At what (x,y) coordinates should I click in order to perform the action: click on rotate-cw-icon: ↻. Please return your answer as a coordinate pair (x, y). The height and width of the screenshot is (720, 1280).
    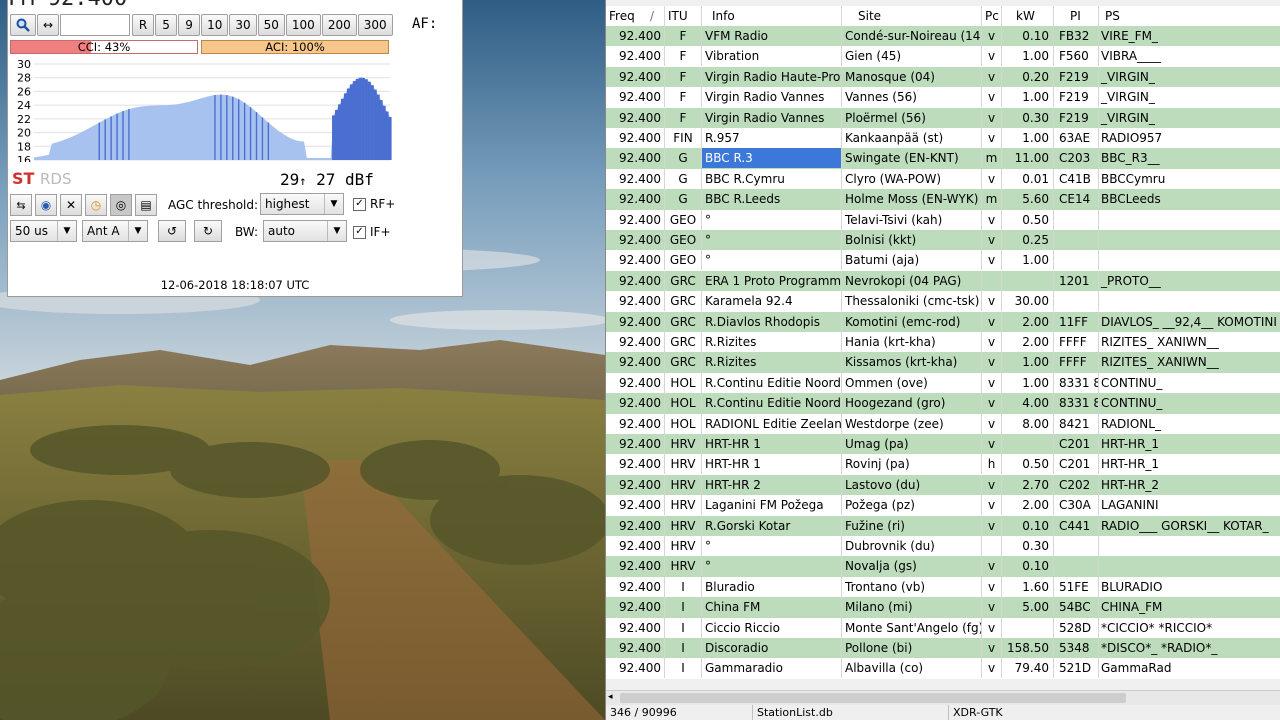
    Looking at the image, I should click on (208, 231).